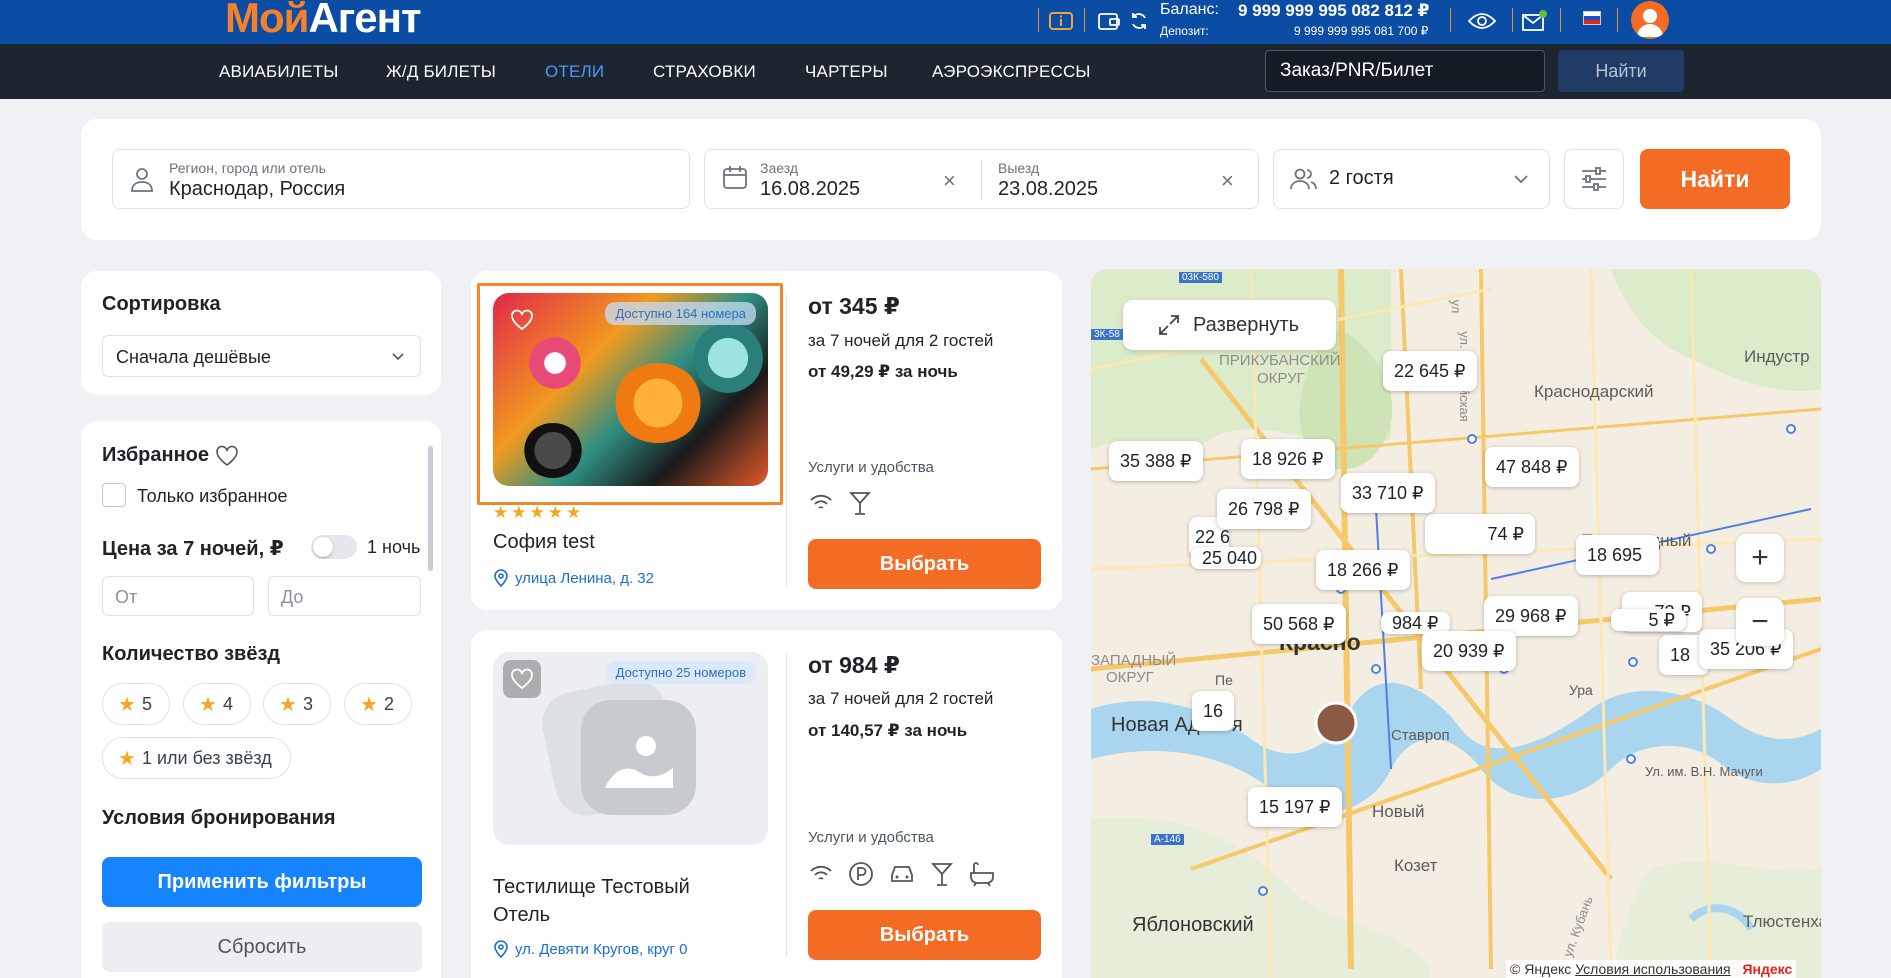 This screenshot has width=1891, height=978. I want to click on hotel-address: улица Ленина, д. 32, so click(573, 578).